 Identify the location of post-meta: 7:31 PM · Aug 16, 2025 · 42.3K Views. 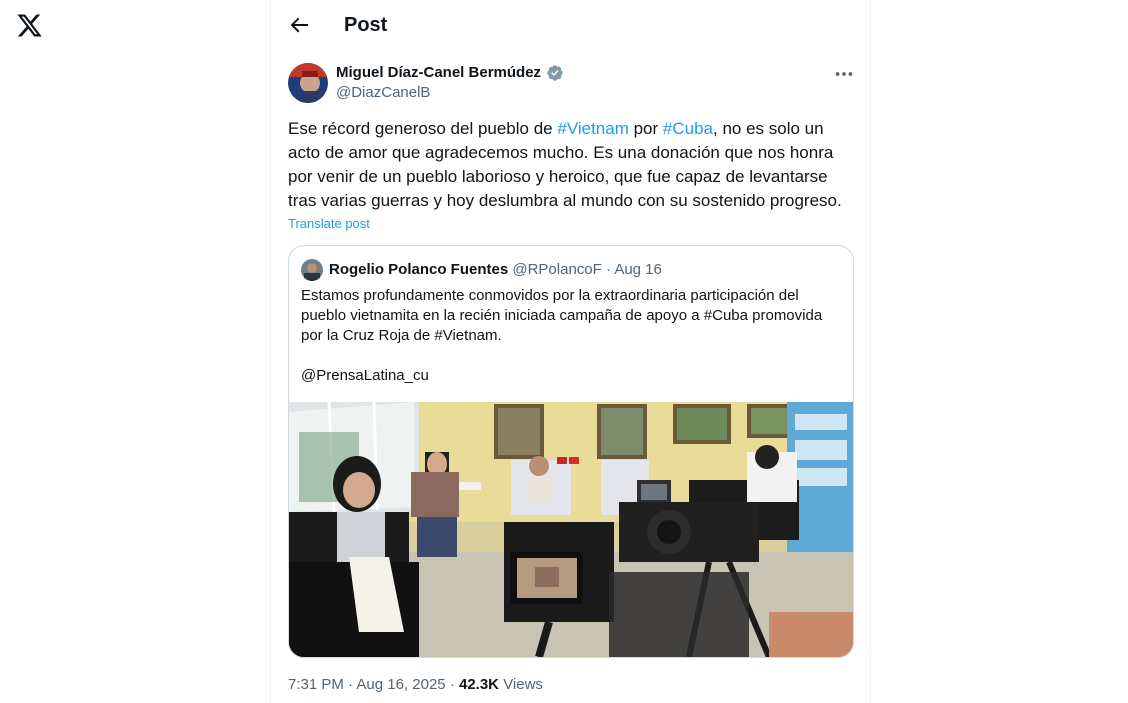
(415, 685).